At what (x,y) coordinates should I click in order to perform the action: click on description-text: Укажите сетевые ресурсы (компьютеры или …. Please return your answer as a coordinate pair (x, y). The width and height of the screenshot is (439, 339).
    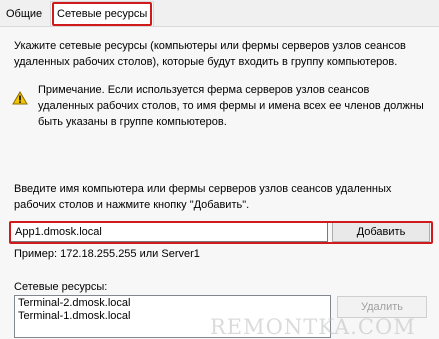
    Looking at the image, I should click on (210, 54).